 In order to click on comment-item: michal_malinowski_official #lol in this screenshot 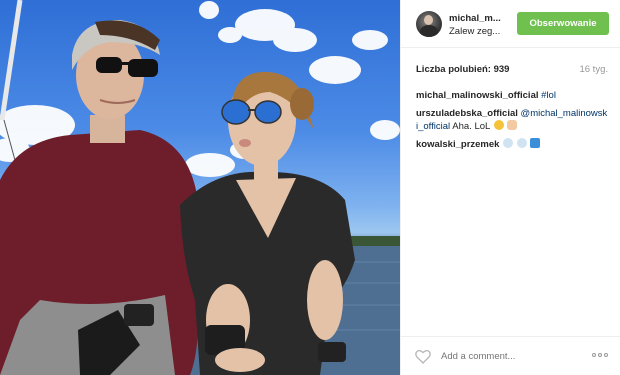, I will do `click(513, 96)`.